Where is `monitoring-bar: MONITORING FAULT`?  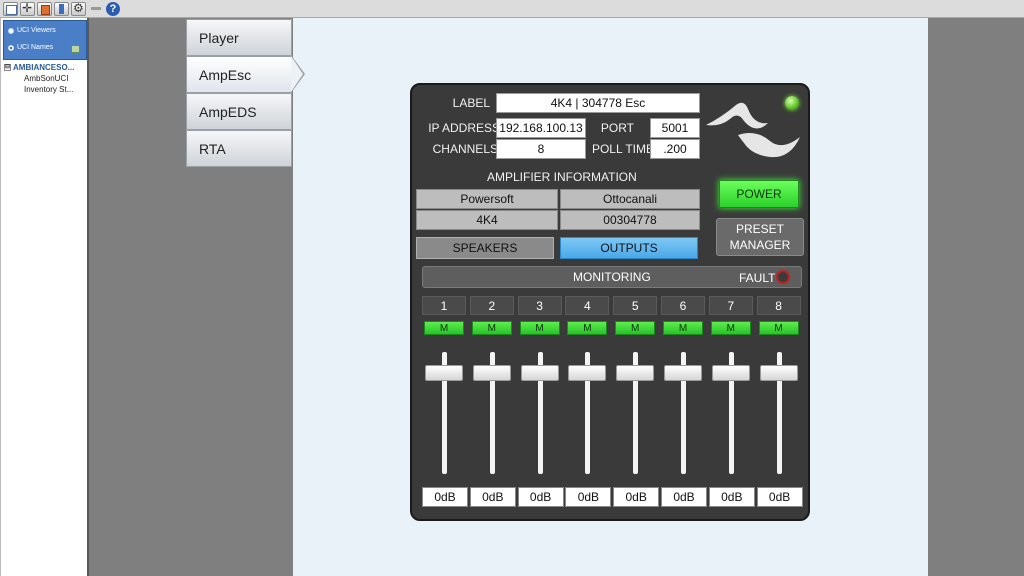
monitoring-bar: MONITORING FAULT is located at coordinates (612, 277).